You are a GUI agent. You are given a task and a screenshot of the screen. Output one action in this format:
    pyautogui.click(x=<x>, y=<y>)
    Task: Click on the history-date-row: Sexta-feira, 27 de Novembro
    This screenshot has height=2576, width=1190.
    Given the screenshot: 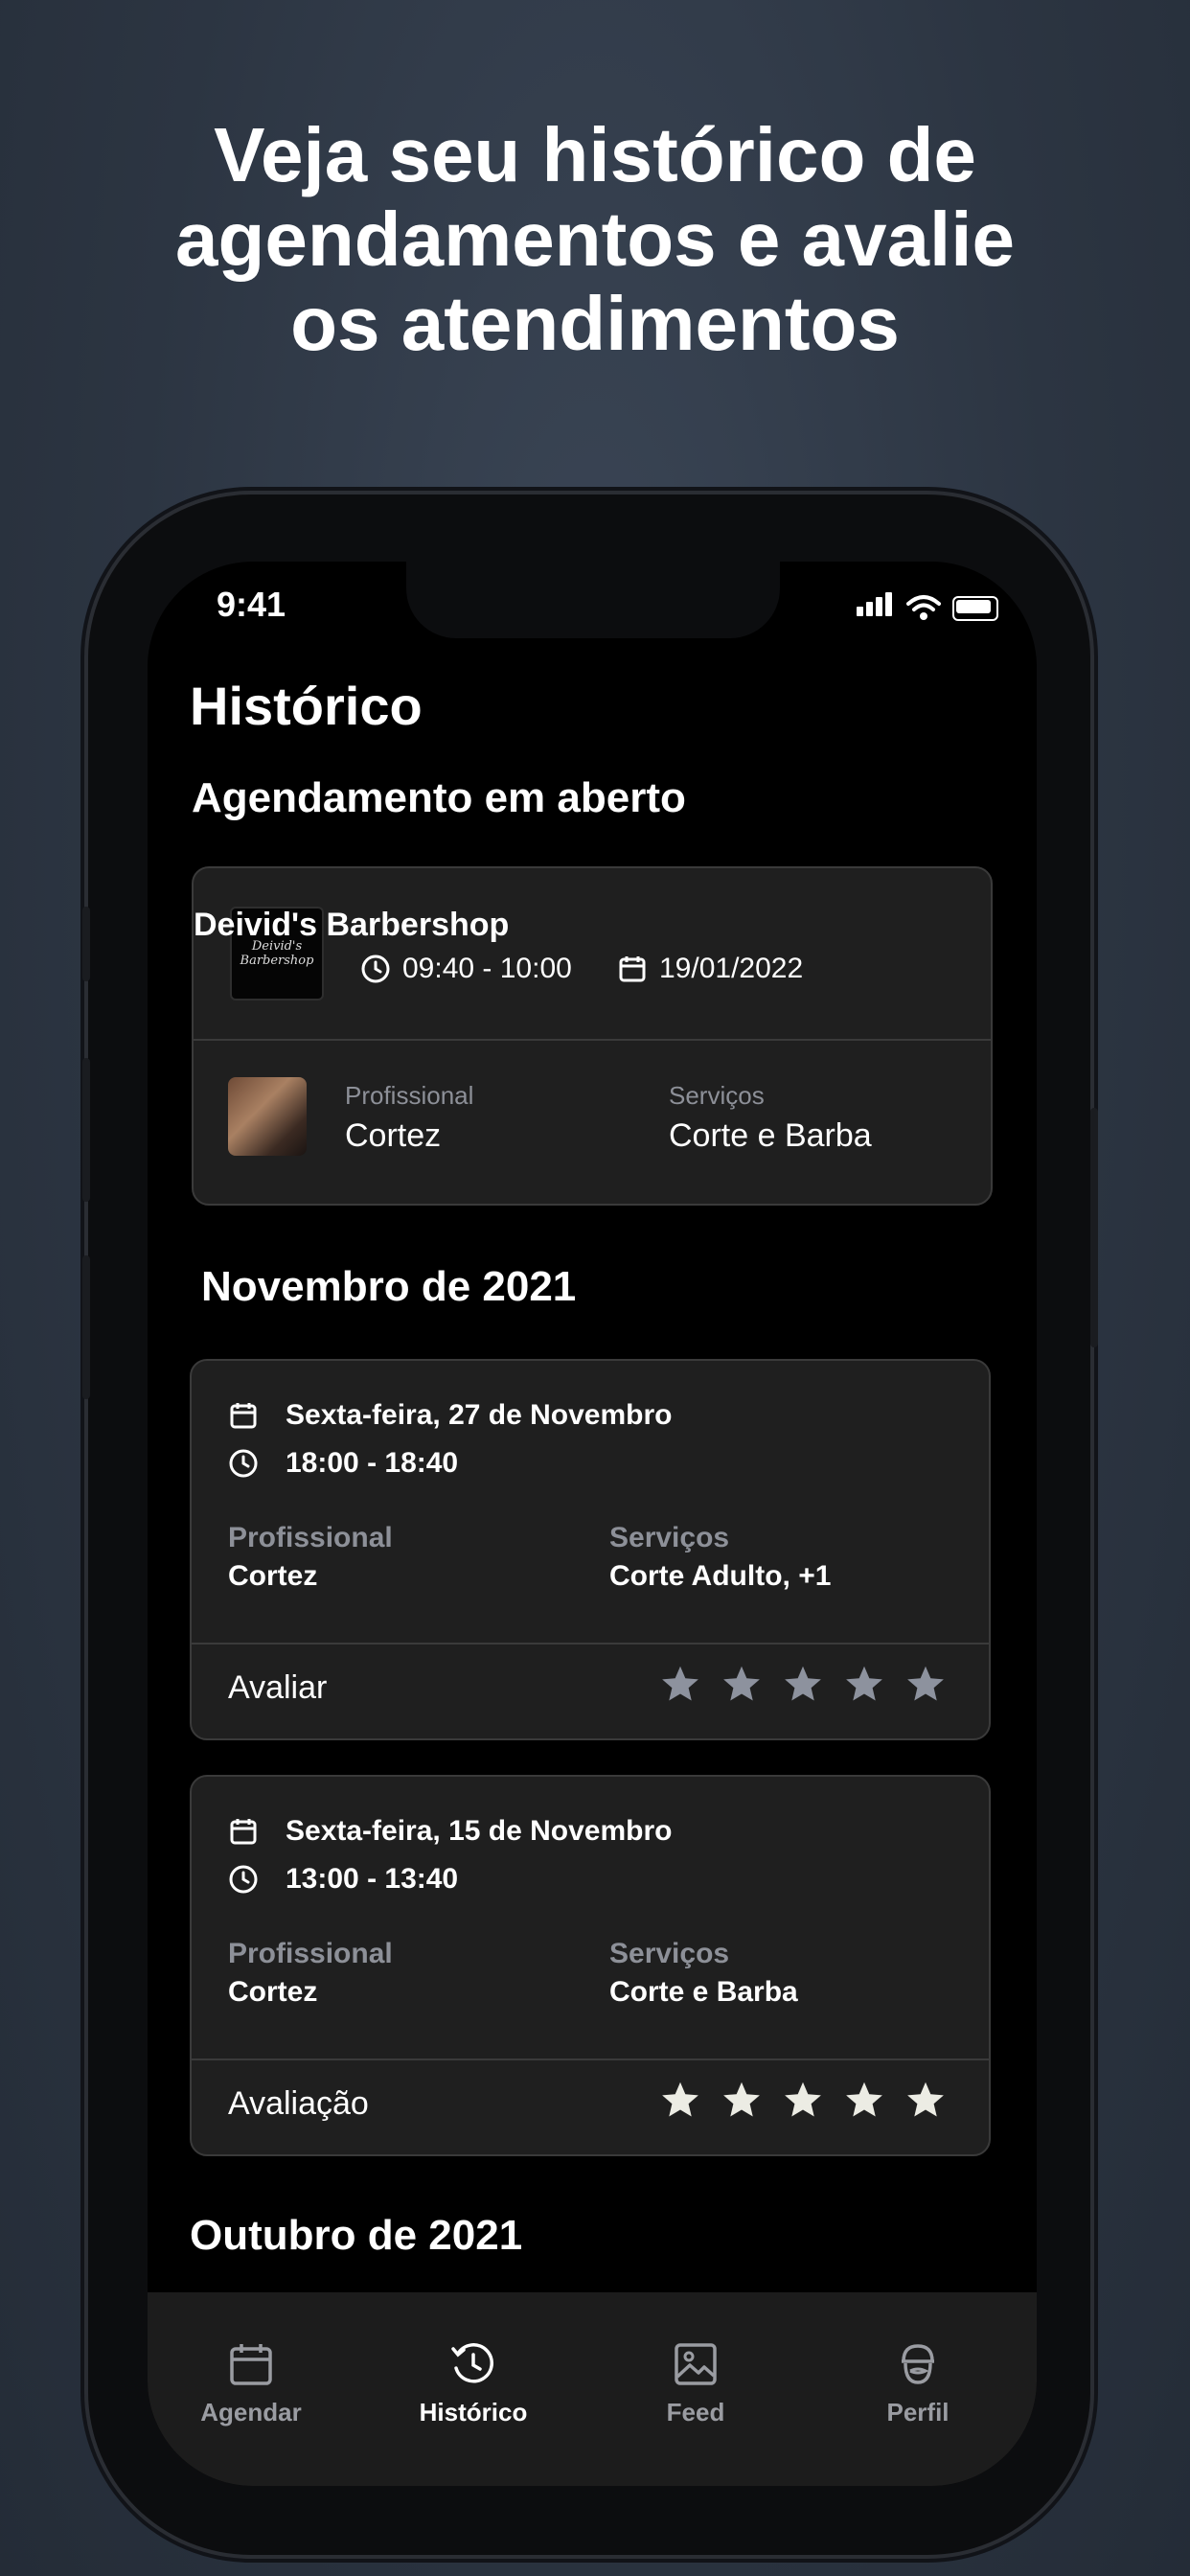 What is the action you would take?
    pyautogui.click(x=451, y=1415)
    